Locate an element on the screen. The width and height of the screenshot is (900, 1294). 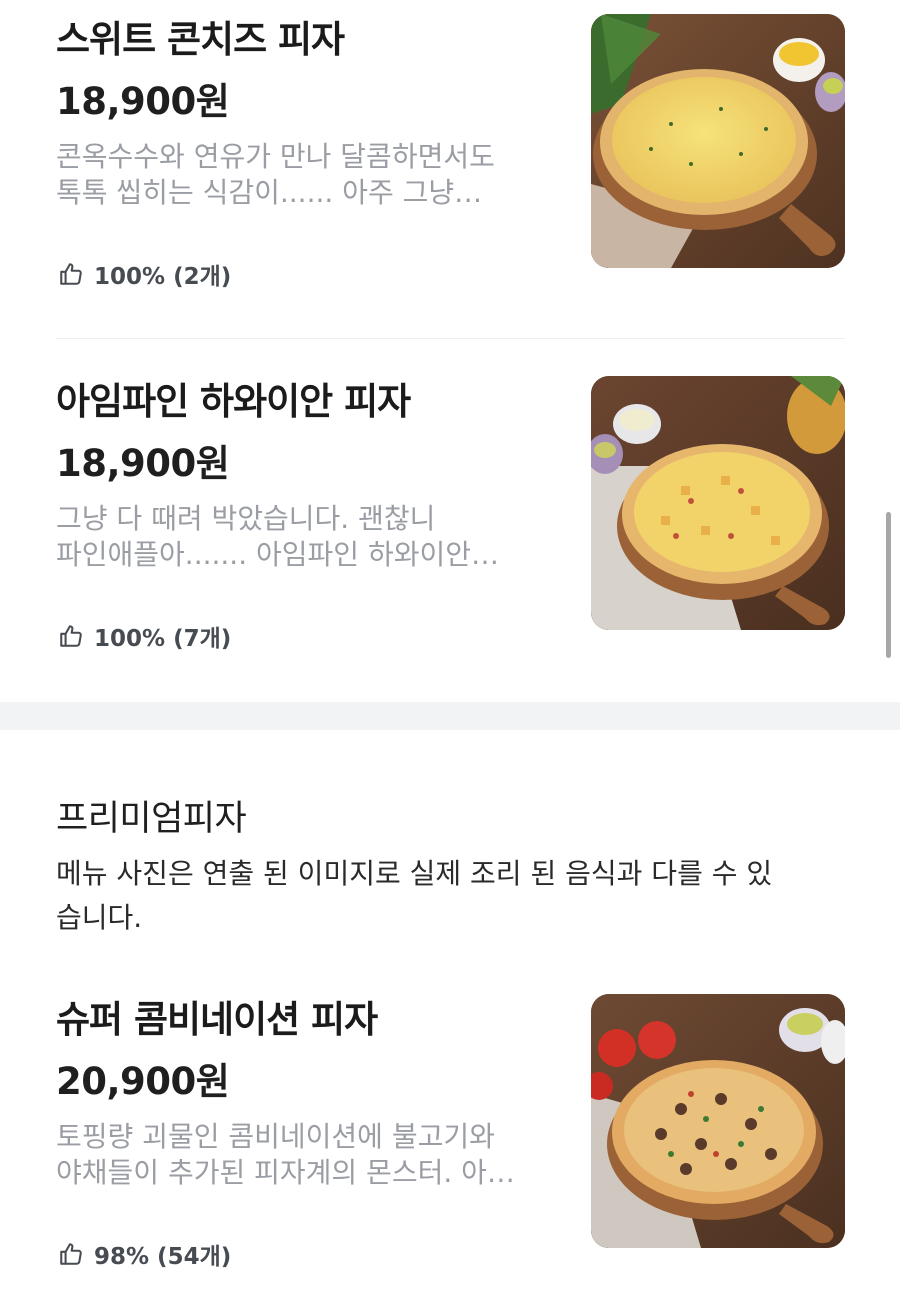
rating-text: 100% (2개) is located at coordinates (163, 277).